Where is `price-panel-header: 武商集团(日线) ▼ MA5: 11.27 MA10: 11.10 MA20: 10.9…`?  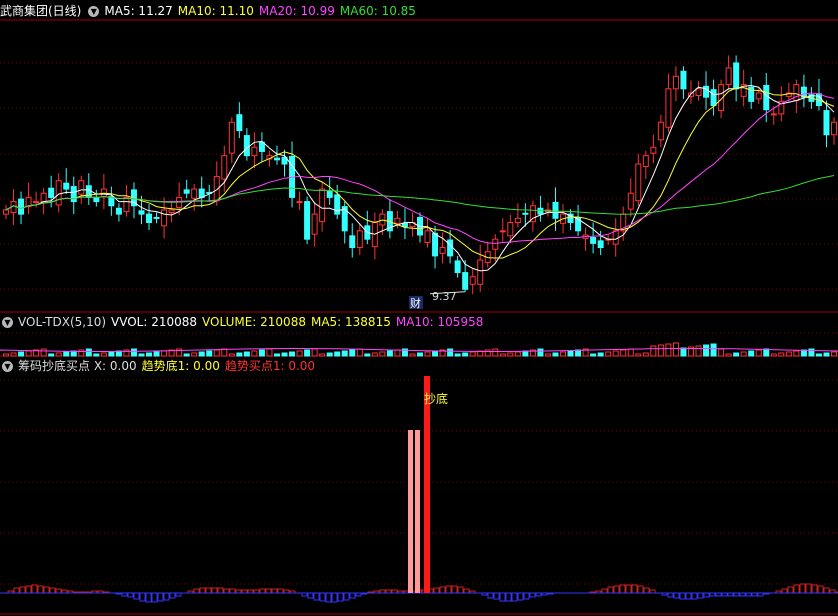
price-panel-header: 武商集团(日线) ▼ MA5: 11.27 MA10: 11.10 MA20: 10.9… is located at coordinates (213, 11).